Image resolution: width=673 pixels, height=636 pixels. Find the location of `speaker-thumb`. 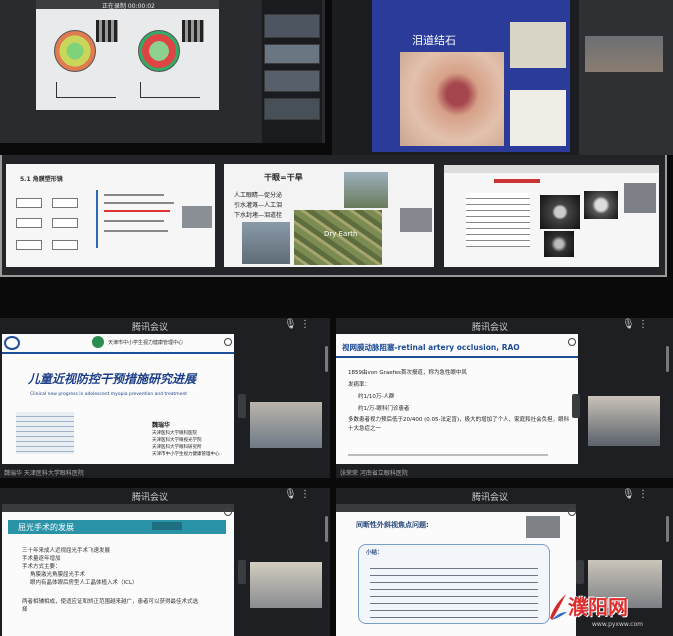

speaker-thumb is located at coordinates (416, 220).